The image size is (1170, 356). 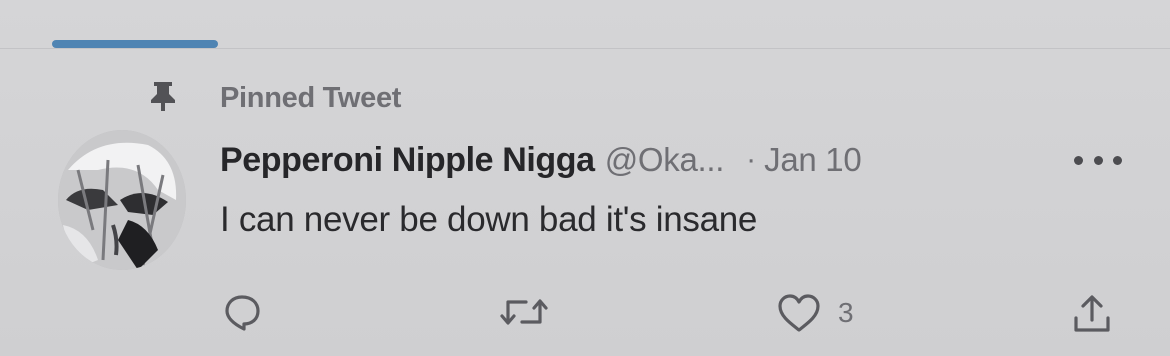 I want to click on tweet-date: Jan 10, so click(x=813, y=160).